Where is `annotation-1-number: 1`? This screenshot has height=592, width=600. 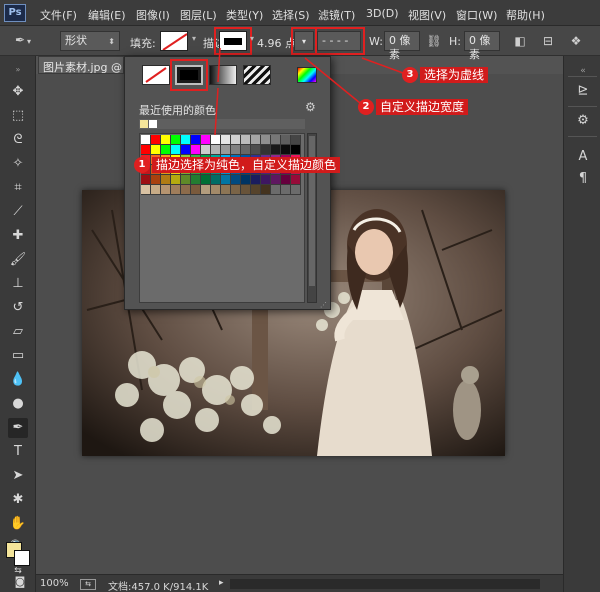
annotation-1-number: 1 is located at coordinates (142, 165).